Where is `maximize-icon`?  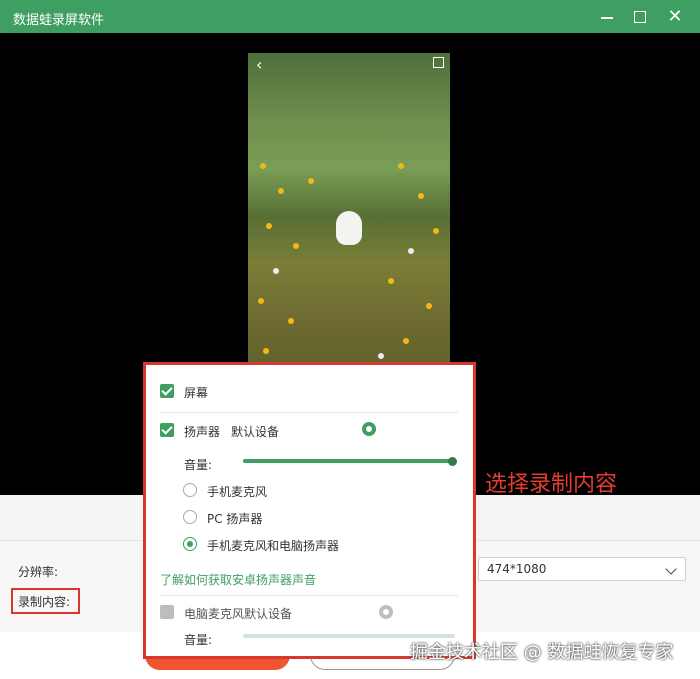 maximize-icon is located at coordinates (640, 17).